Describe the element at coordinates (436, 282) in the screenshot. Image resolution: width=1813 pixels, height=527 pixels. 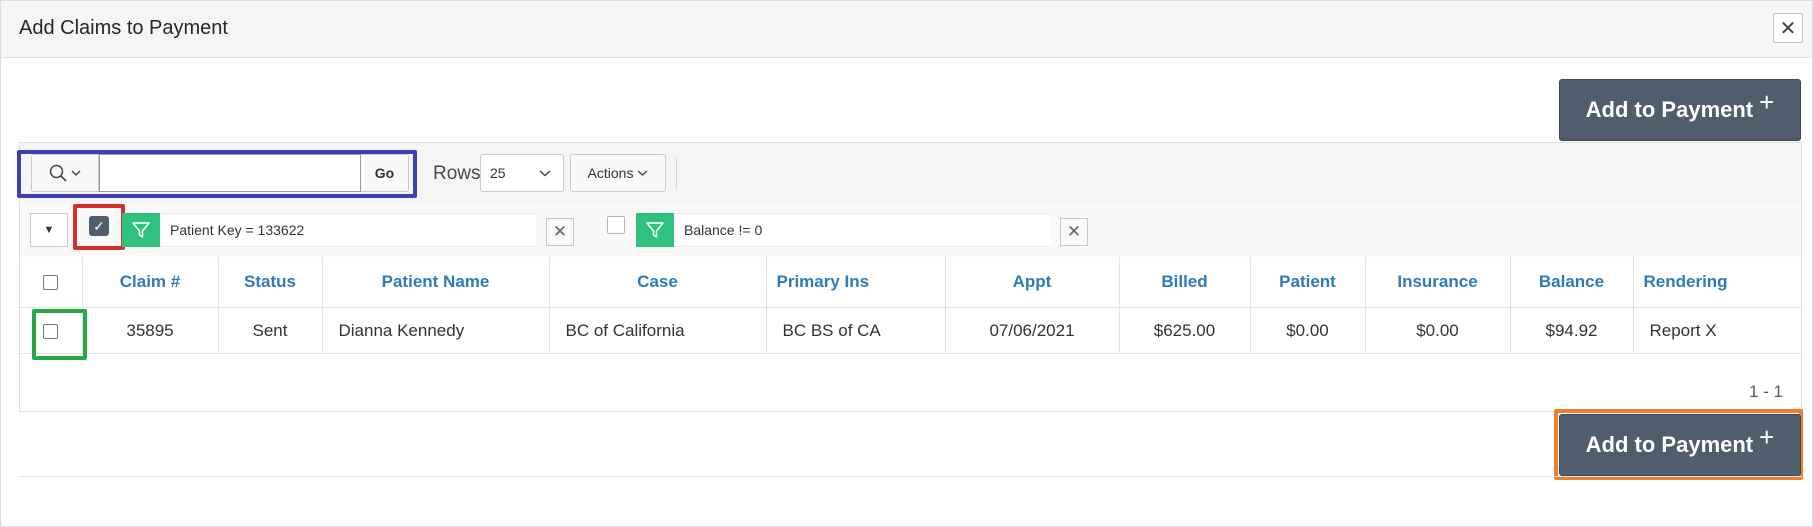
I see `column-header: Patient Name` at that location.